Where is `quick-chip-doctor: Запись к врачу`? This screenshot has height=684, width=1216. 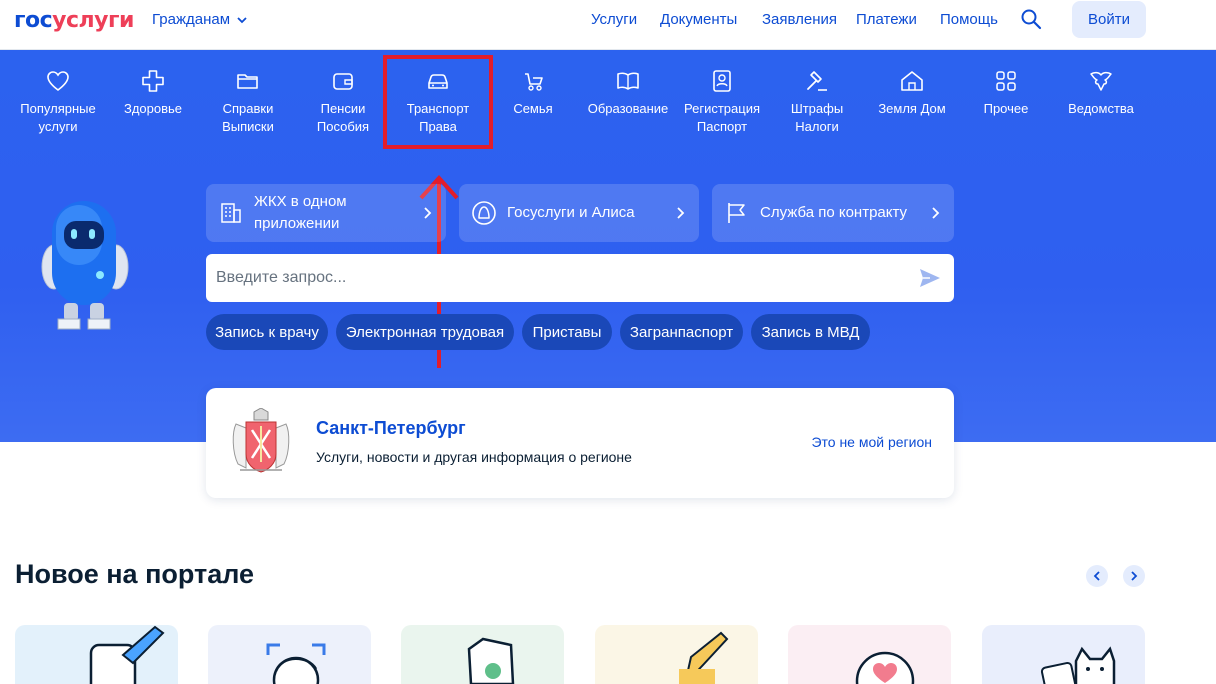
quick-chip-doctor: Запись к врачу is located at coordinates (267, 332).